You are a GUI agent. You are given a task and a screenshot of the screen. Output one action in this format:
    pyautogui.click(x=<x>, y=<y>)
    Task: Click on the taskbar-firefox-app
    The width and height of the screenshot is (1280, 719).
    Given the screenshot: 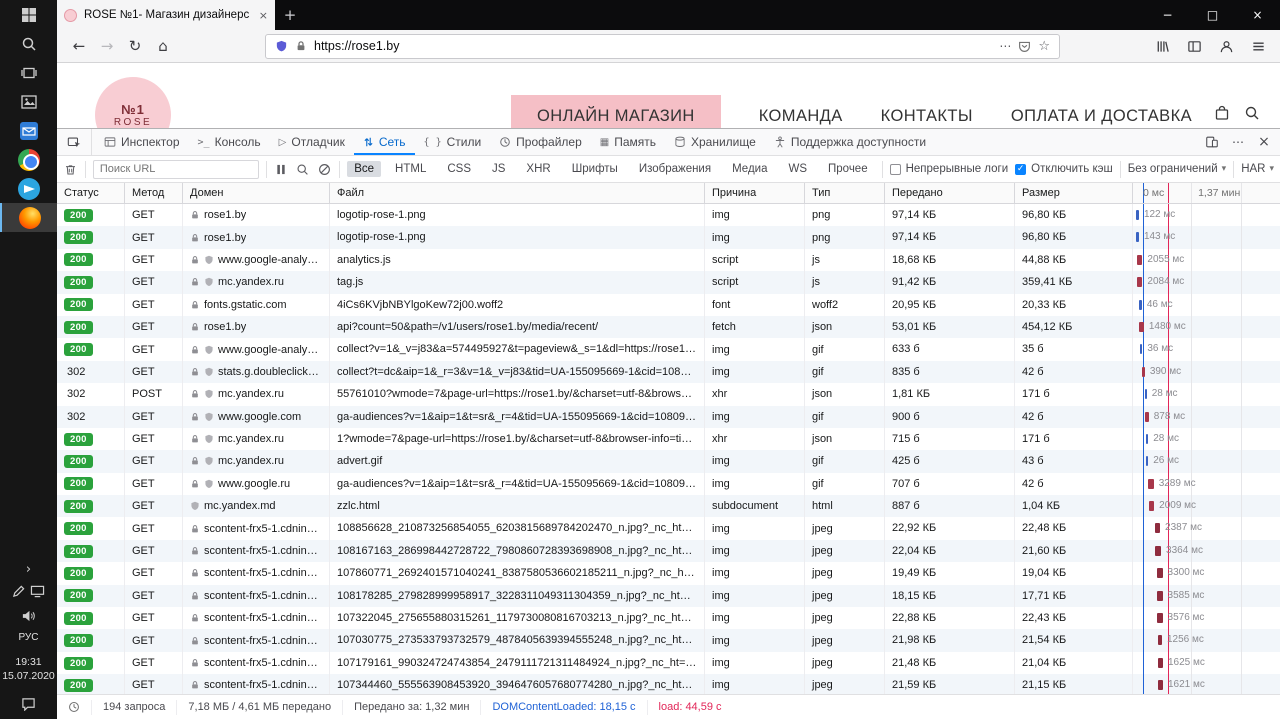 What is the action you would take?
    pyautogui.click(x=28, y=217)
    